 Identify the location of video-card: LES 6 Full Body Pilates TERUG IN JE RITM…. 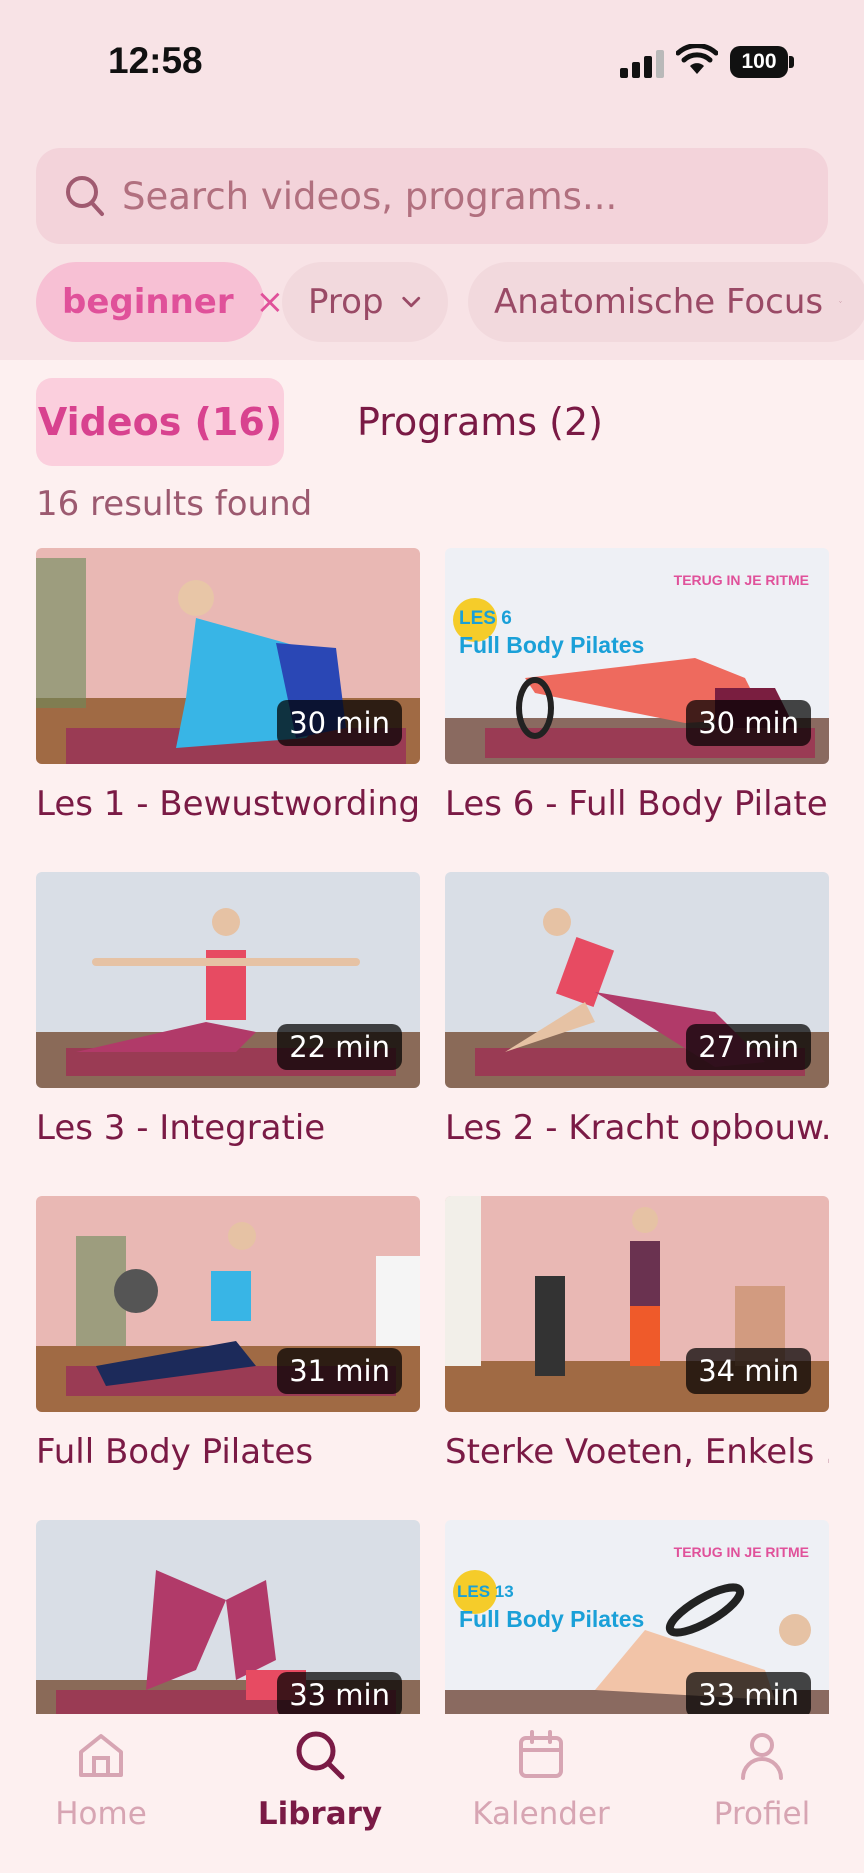
(637, 686).